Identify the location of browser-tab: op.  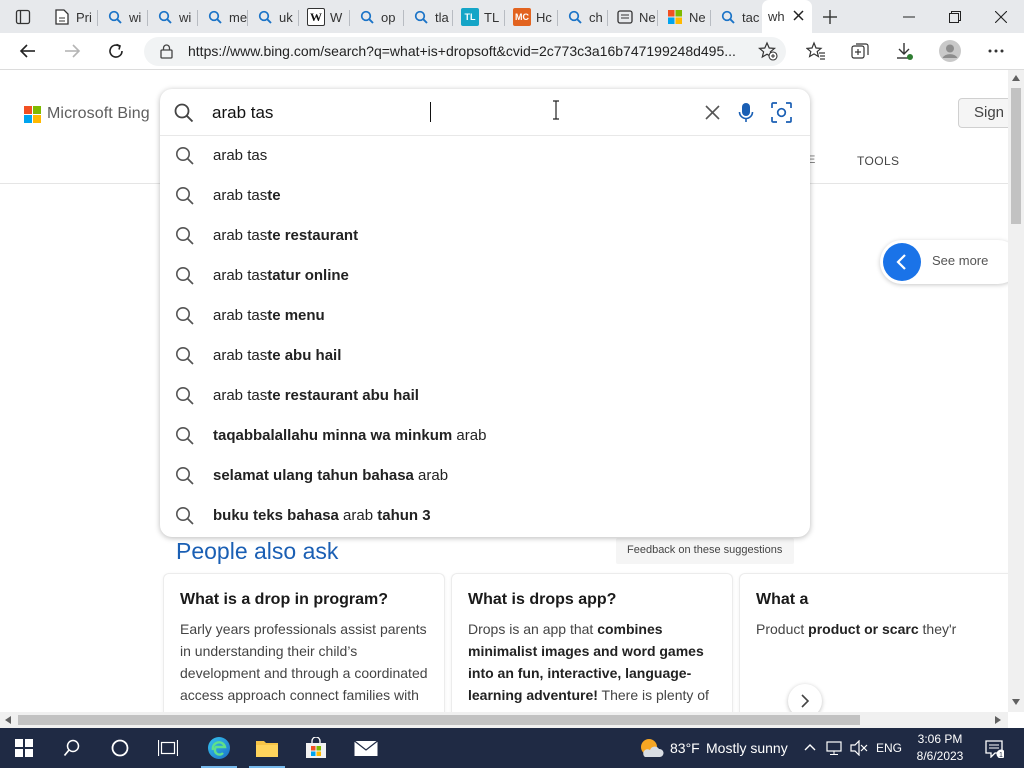
(378, 17).